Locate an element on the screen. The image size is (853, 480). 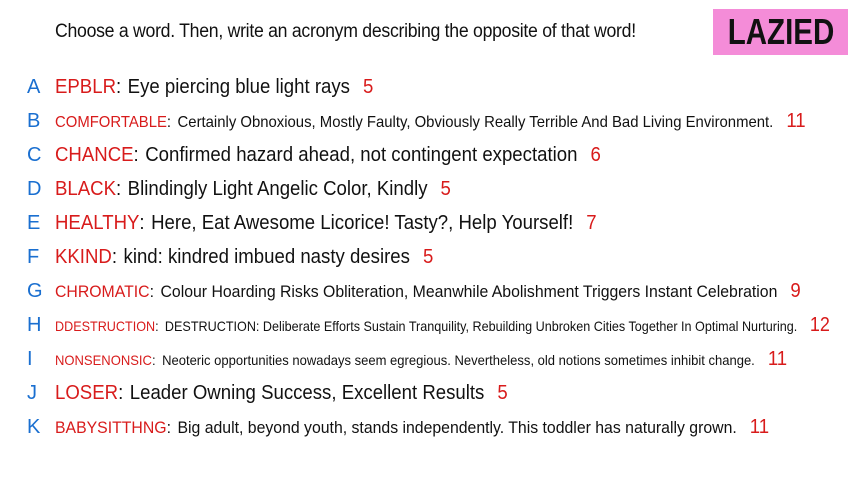
item-word: BABYSITTHNG is located at coordinates (111, 427).